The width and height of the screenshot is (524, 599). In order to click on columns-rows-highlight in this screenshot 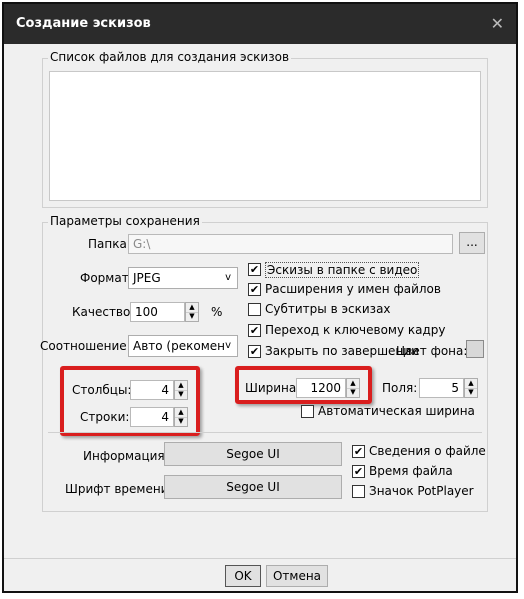, I will do `click(130, 401)`.